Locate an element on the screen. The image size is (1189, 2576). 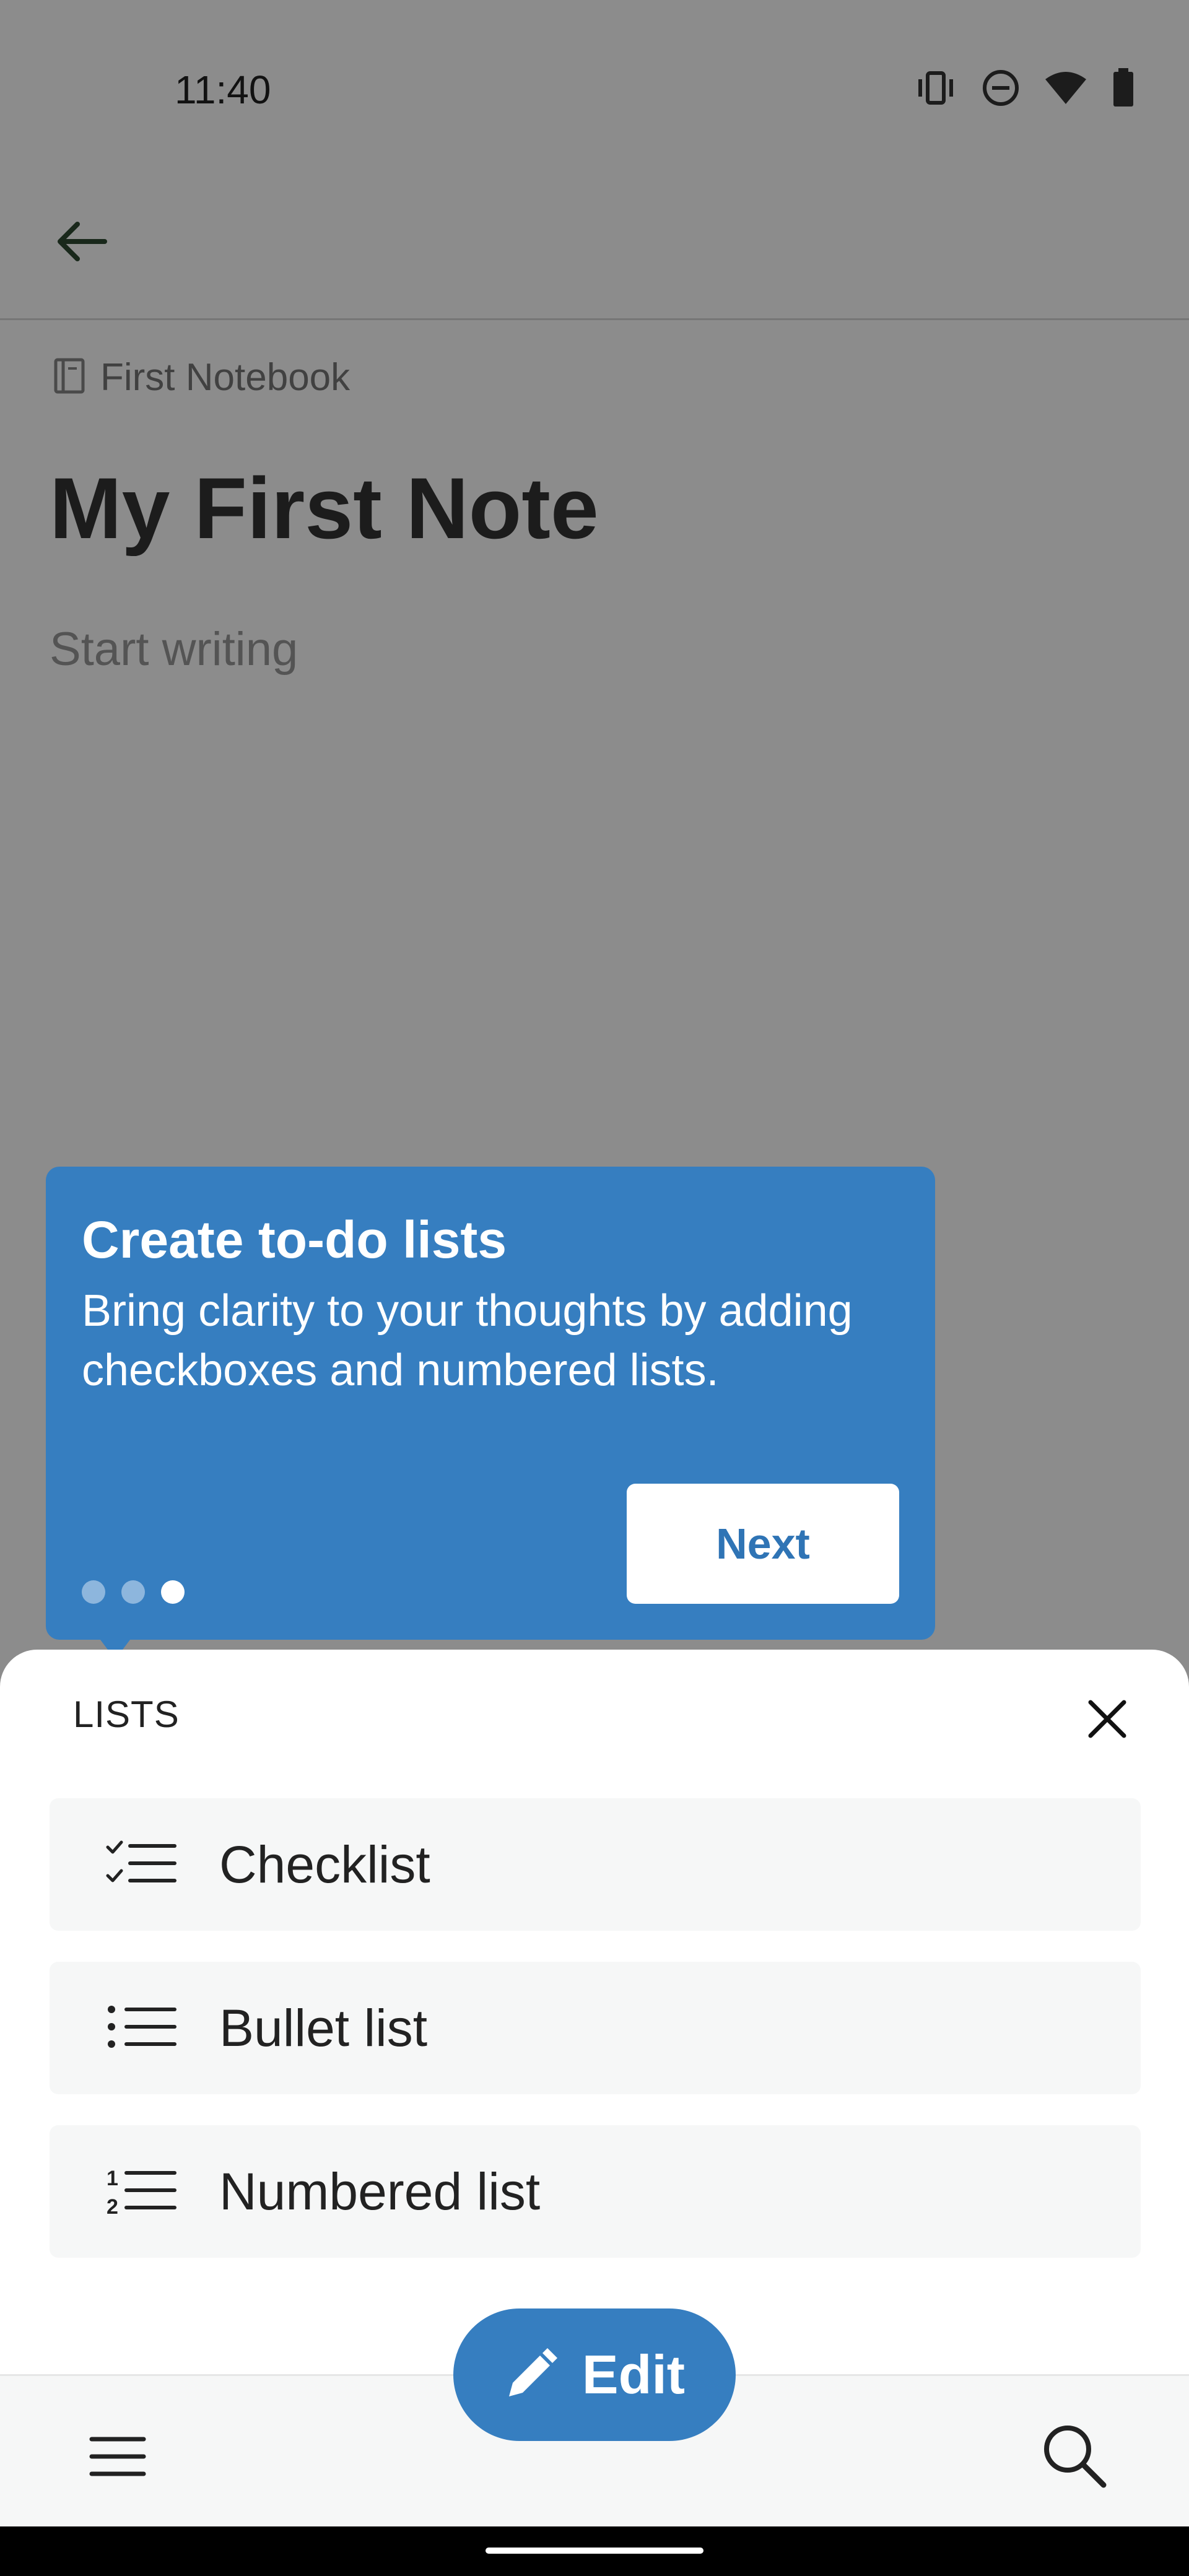
close-button is located at coordinates (1107, 1719).